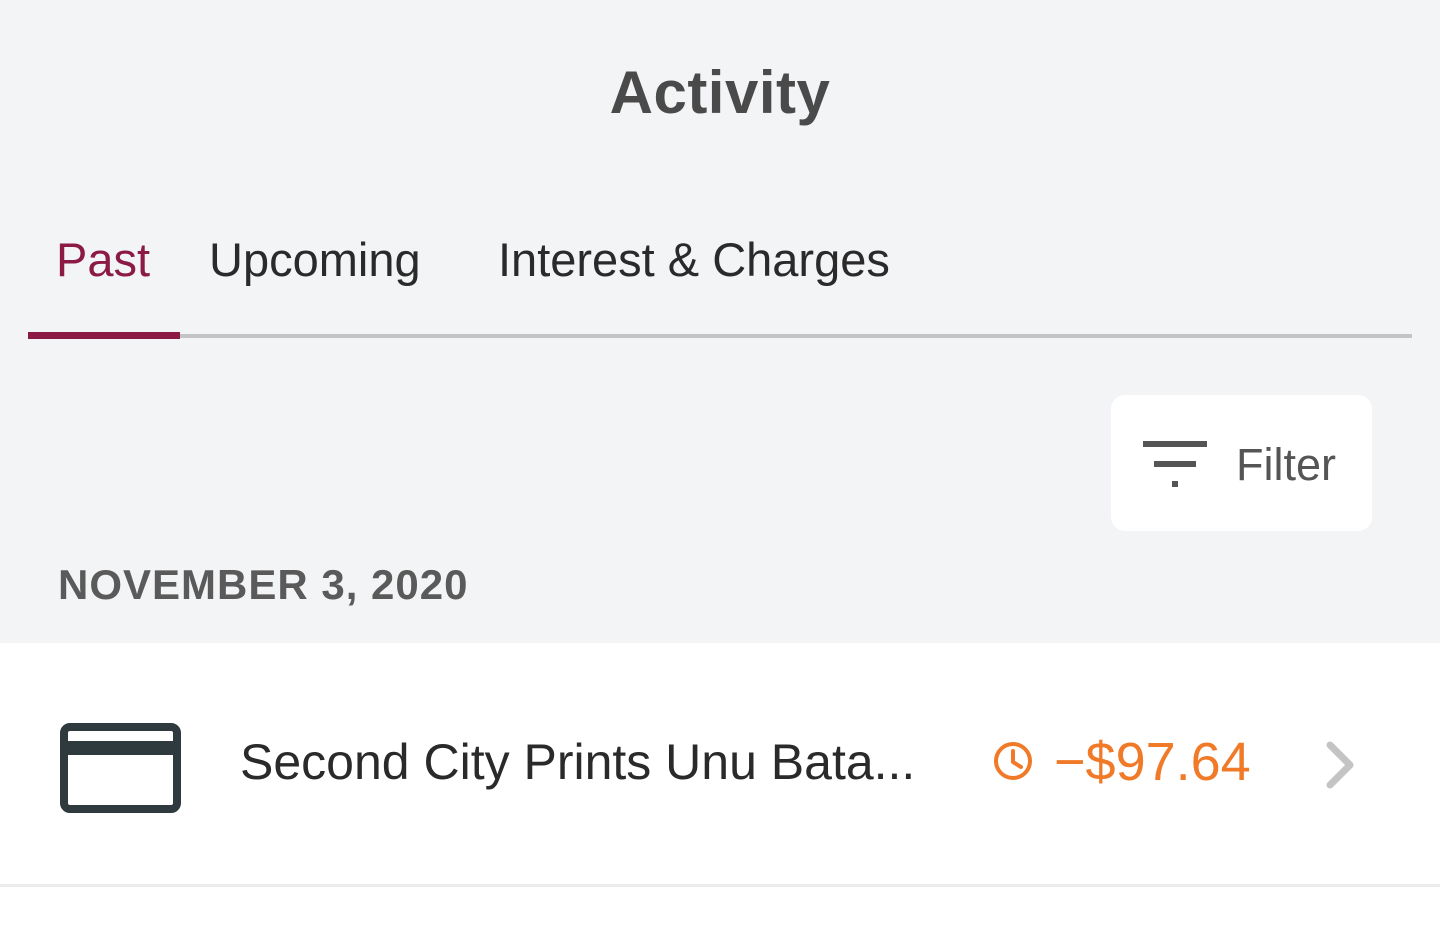 Image resolution: width=1440 pixels, height=941 pixels. What do you see at coordinates (720, 336) in the screenshot?
I see `tab-divider` at bounding box center [720, 336].